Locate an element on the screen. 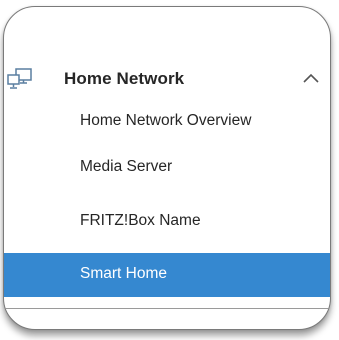  menu-item-home-network-overview: Home Network Overview is located at coordinates (167, 122).